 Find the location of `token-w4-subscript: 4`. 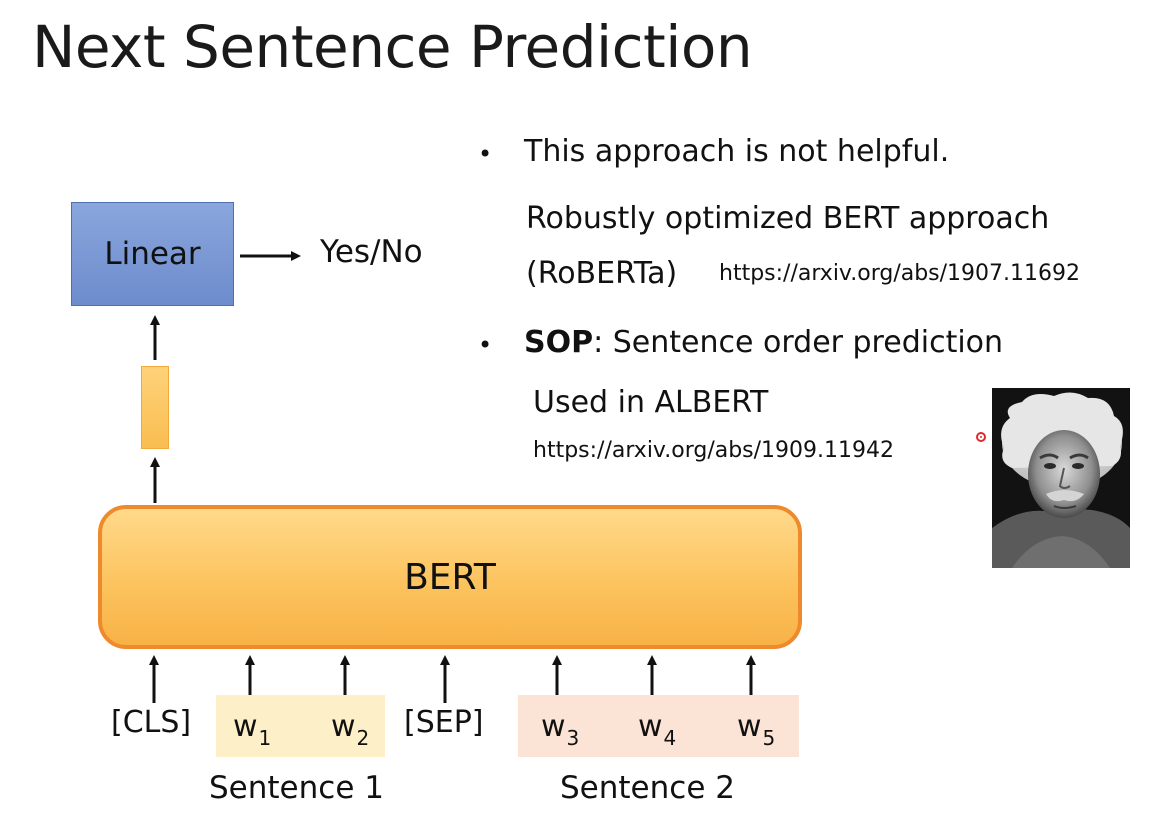

token-w4-subscript: 4 is located at coordinates (670, 738).